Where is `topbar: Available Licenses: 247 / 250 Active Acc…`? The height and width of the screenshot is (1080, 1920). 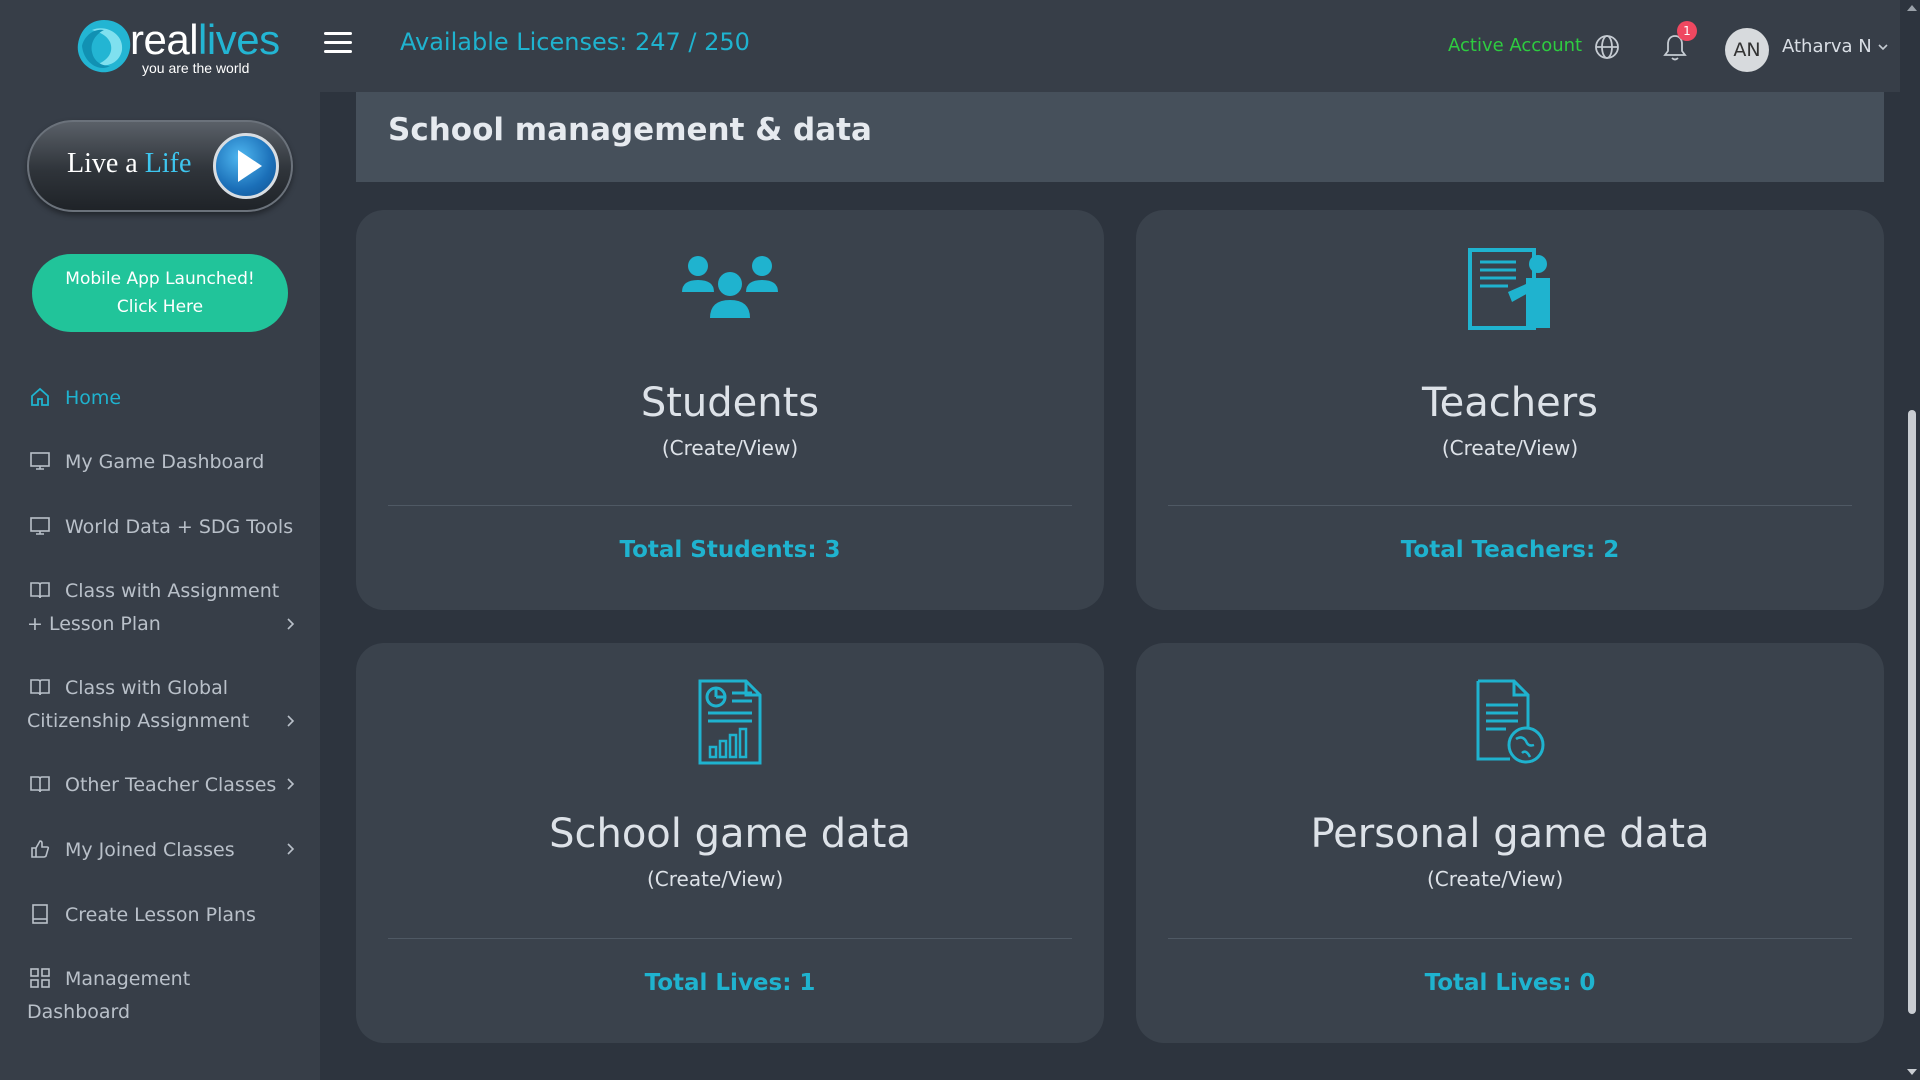
topbar: Available Licenses: 247 / 250 Active Acc… is located at coordinates (1110, 46).